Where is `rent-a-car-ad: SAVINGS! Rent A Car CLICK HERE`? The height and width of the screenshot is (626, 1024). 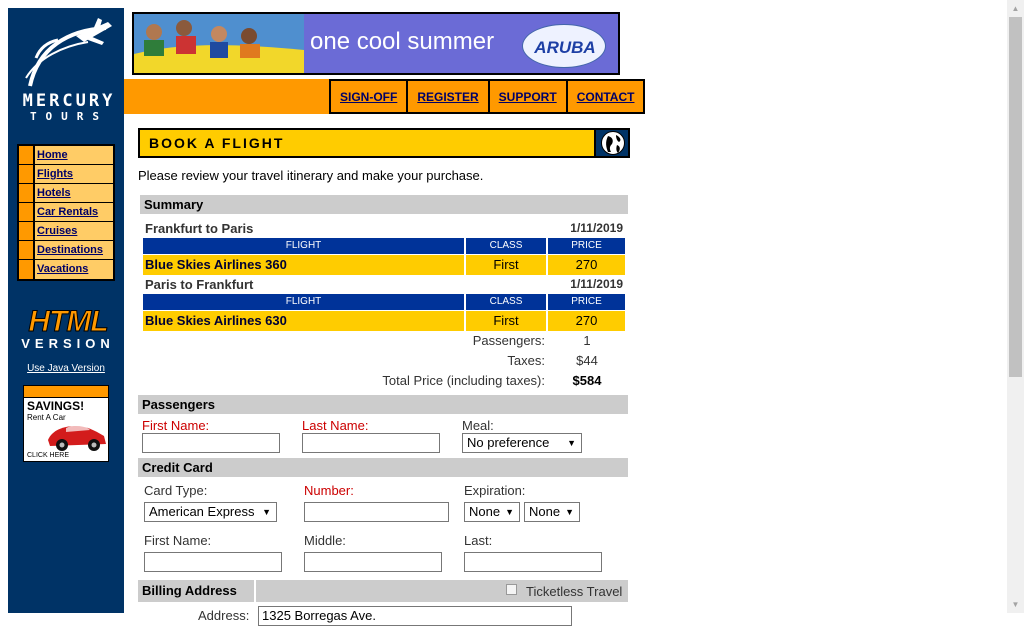
rent-a-car-ad: SAVINGS! Rent A Car CLICK HERE is located at coordinates (66, 423).